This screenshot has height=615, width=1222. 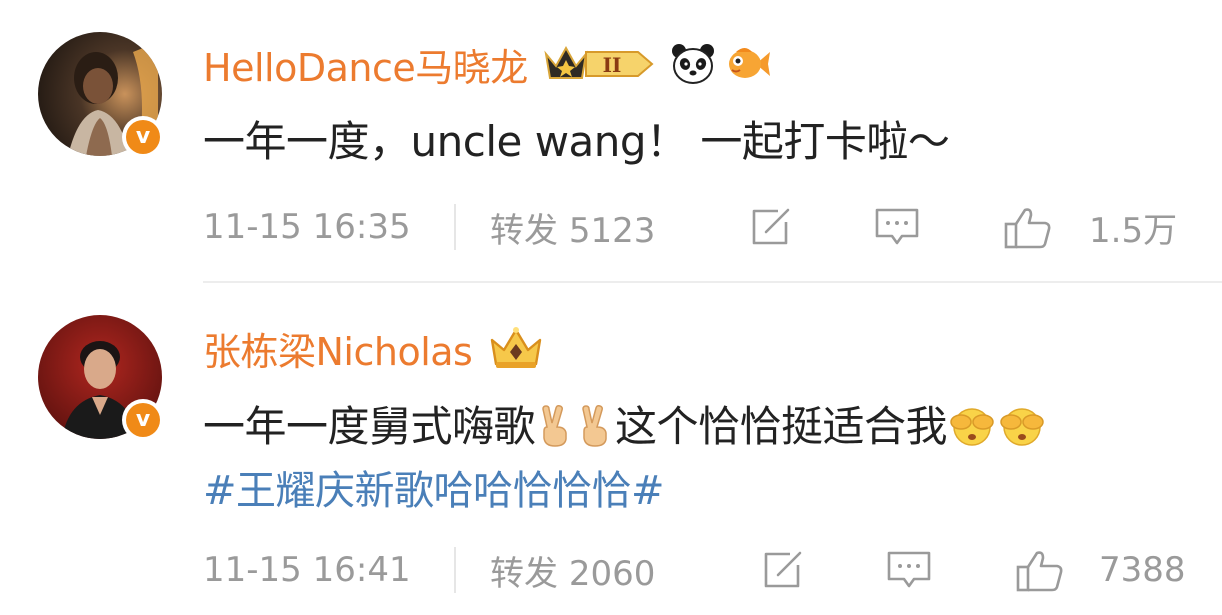 I want to click on crown-badge-icon, so click(x=516, y=348).